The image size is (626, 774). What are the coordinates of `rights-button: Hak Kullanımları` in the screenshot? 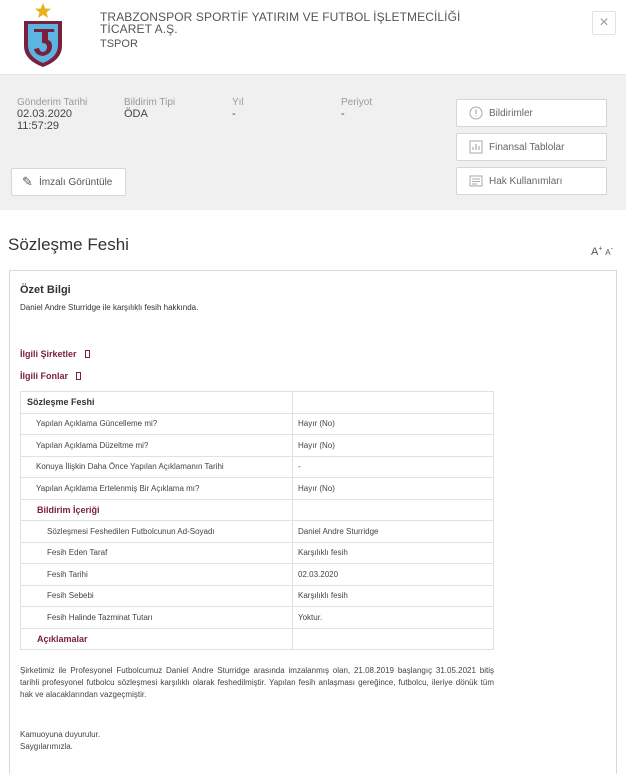 It's located at (531, 181).